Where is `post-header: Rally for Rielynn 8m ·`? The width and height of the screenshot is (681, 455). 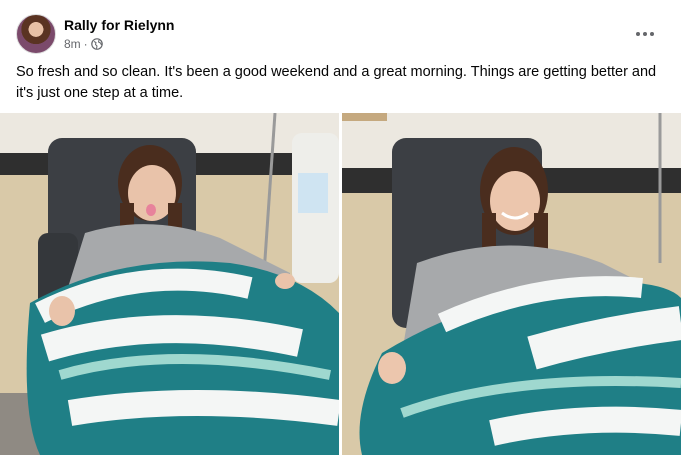
post-header: Rally for Rielynn 8m · is located at coordinates (340, 35).